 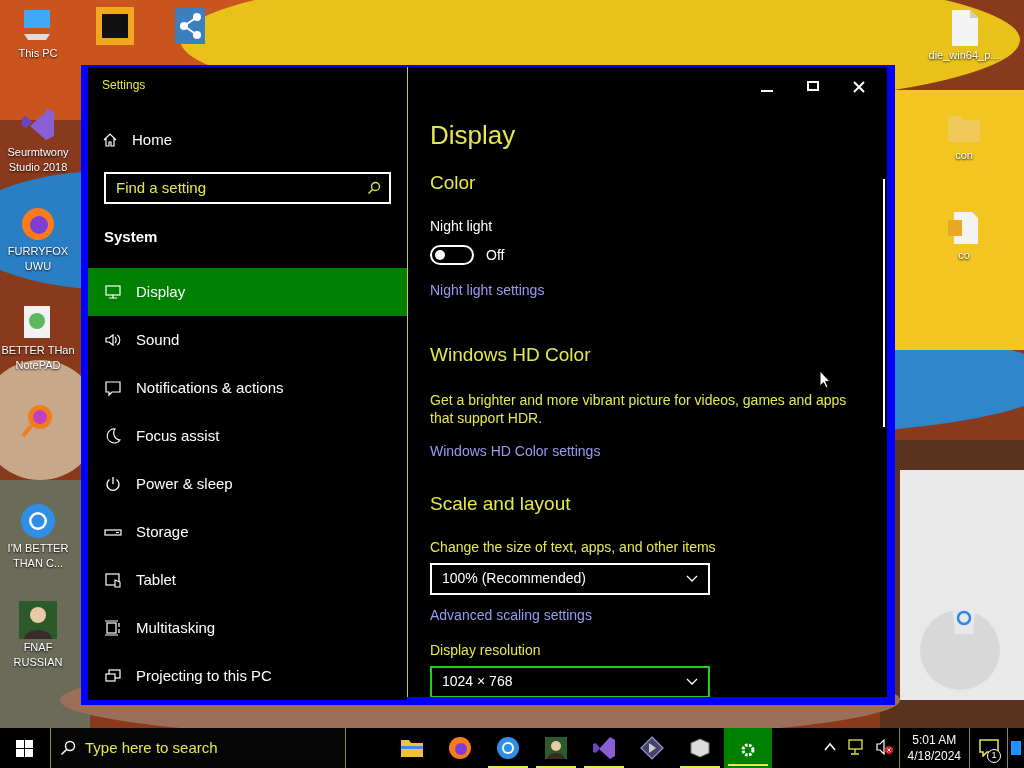 I want to click on toggle-state-label: Off, so click(x=495, y=255).